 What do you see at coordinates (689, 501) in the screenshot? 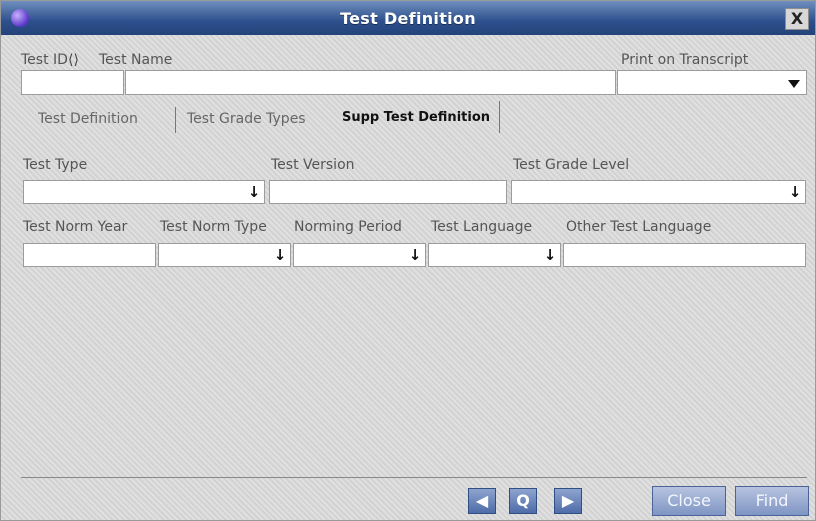
I see `close-button: Close` at bounding box center [689, 501].